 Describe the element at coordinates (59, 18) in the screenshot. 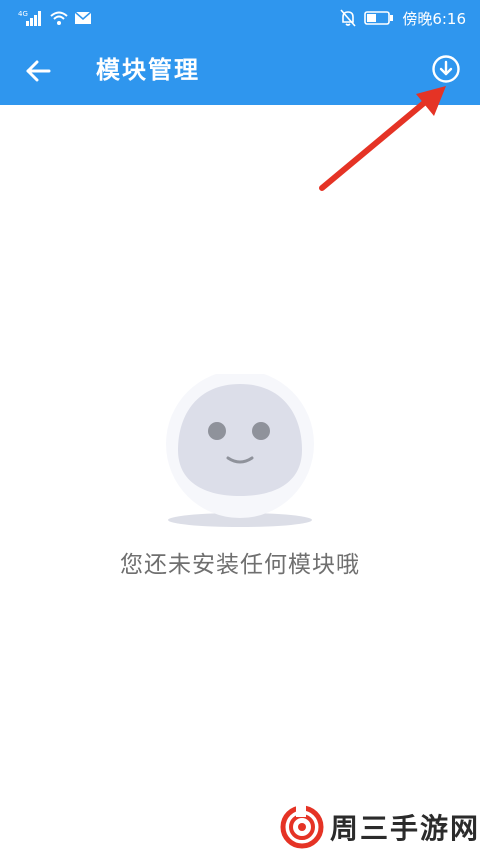

I see `wifi-icon` at that location.